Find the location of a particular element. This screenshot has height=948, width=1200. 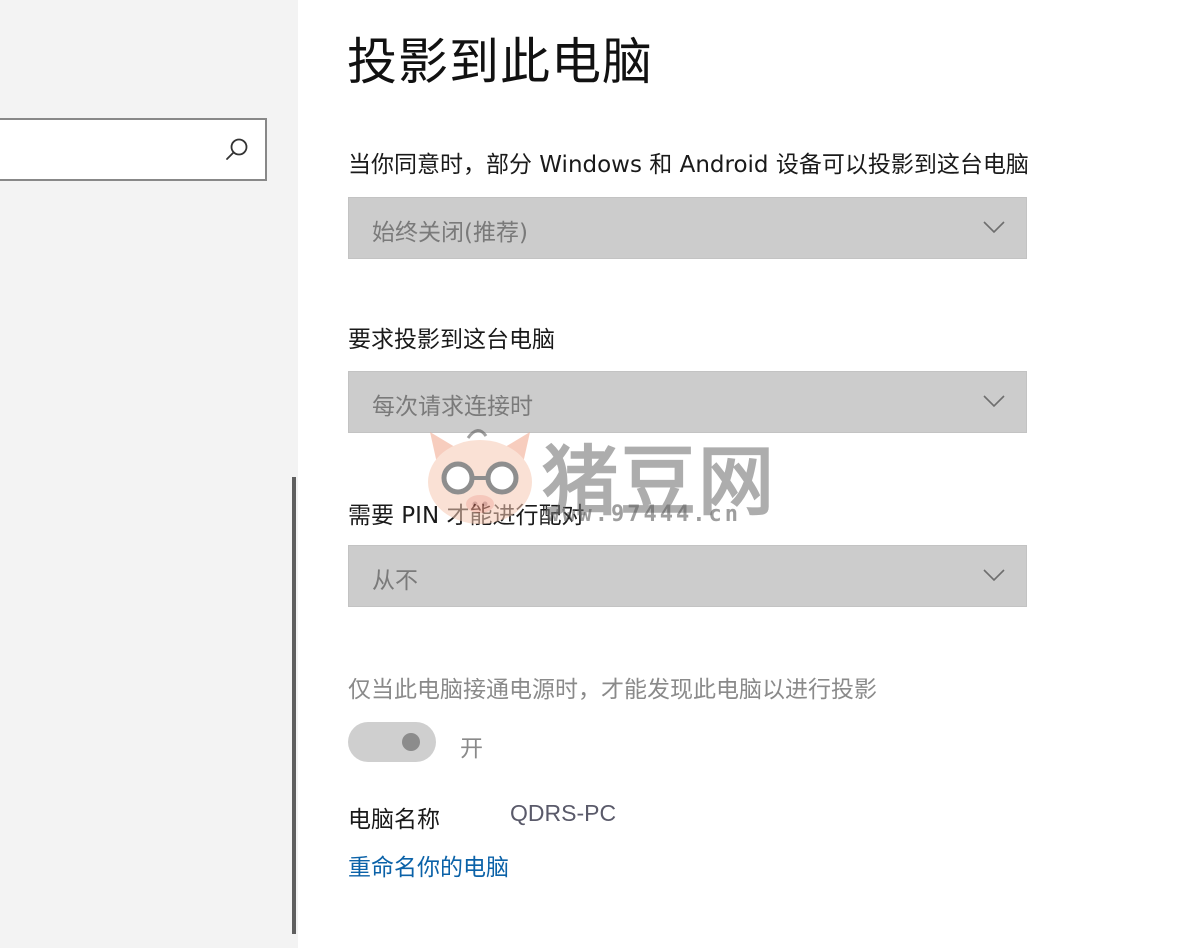

dropdown-require-pin: 从不 is located at coordinates (687, 576).